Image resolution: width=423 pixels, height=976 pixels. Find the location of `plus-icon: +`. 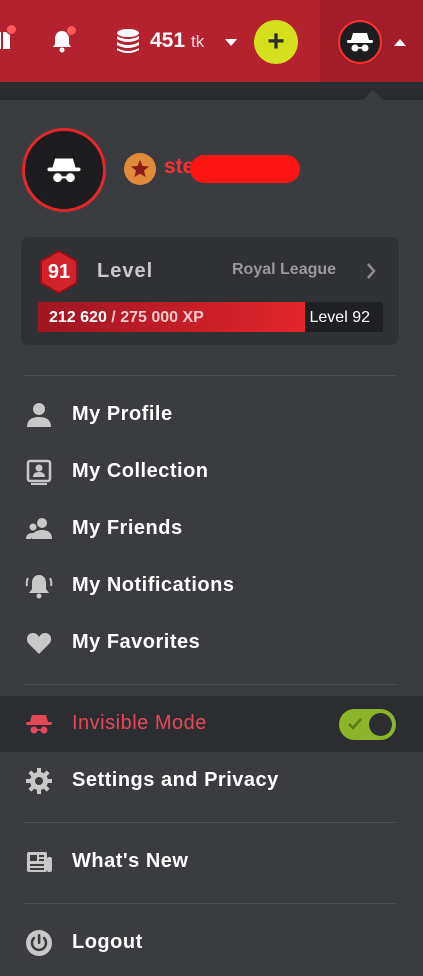

plus-icon: + is located at coordinates (276, 41).